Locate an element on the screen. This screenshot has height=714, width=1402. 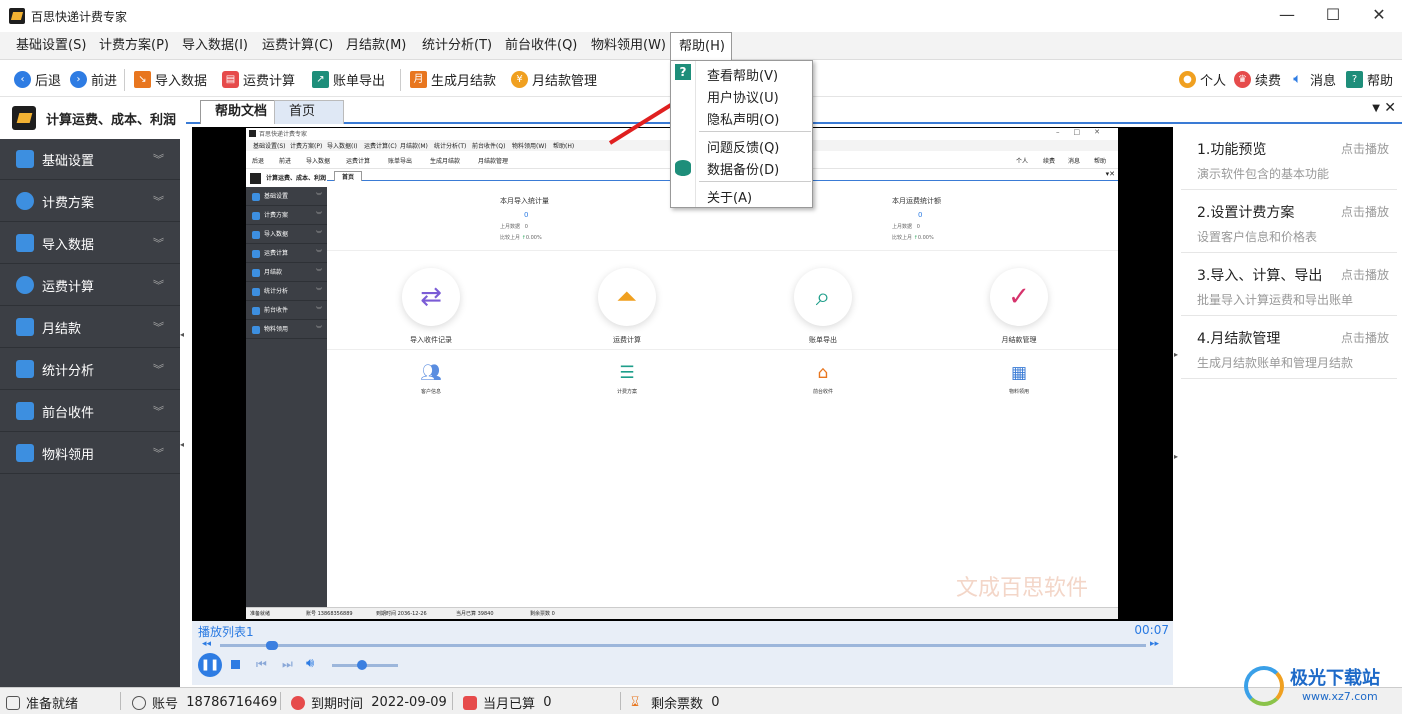
tab-list-dropdown-icon: ▼ is located at coordinates (1376, 108).